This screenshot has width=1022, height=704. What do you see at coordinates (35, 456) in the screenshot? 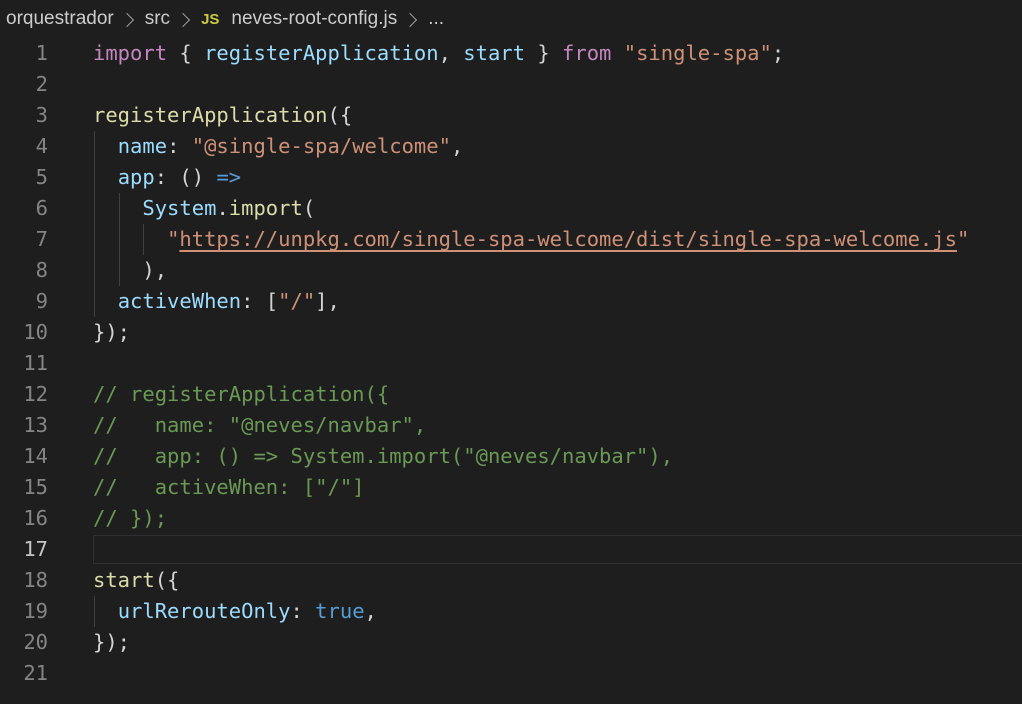
I see `line-number: 14` at bounding box center [35, 456].